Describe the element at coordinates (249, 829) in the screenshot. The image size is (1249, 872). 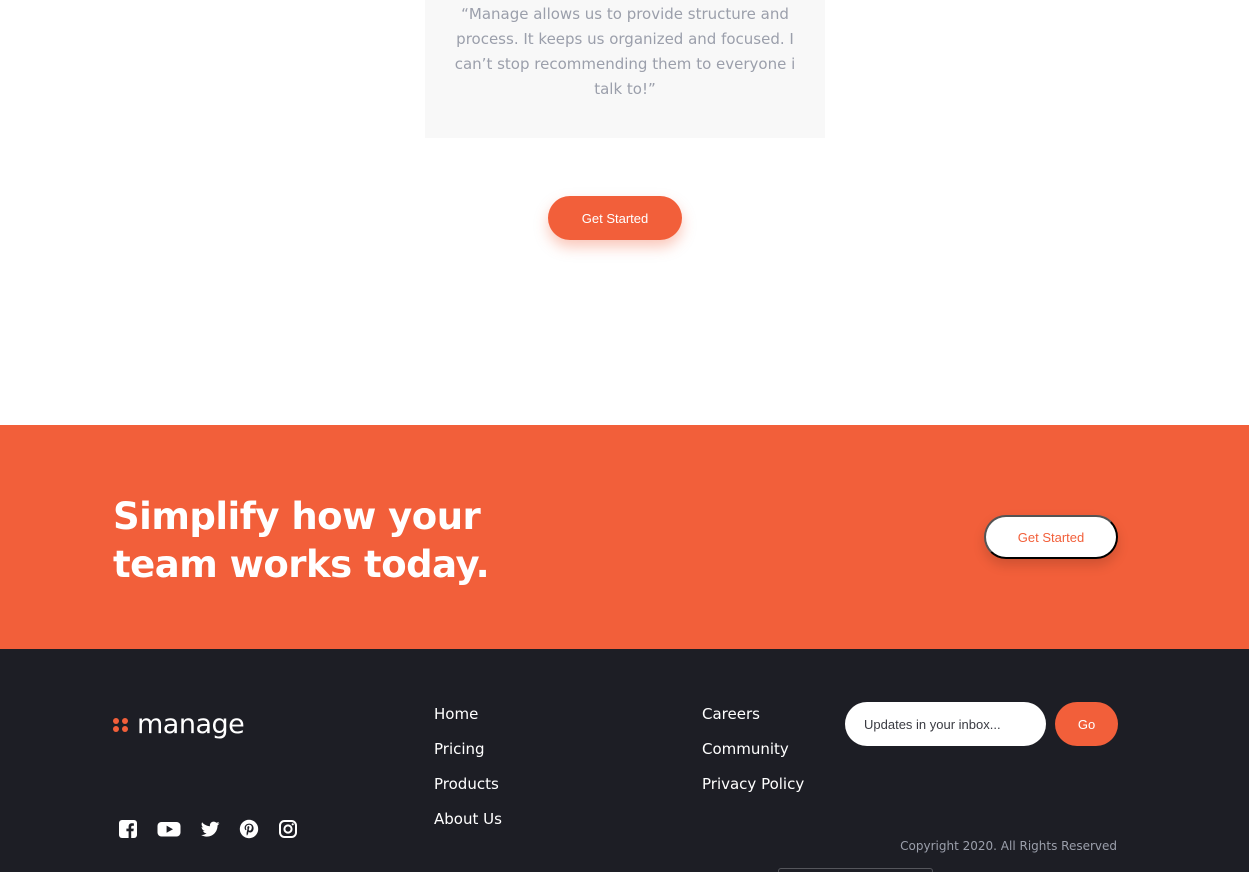
I see `pinterest-icon` at that location.